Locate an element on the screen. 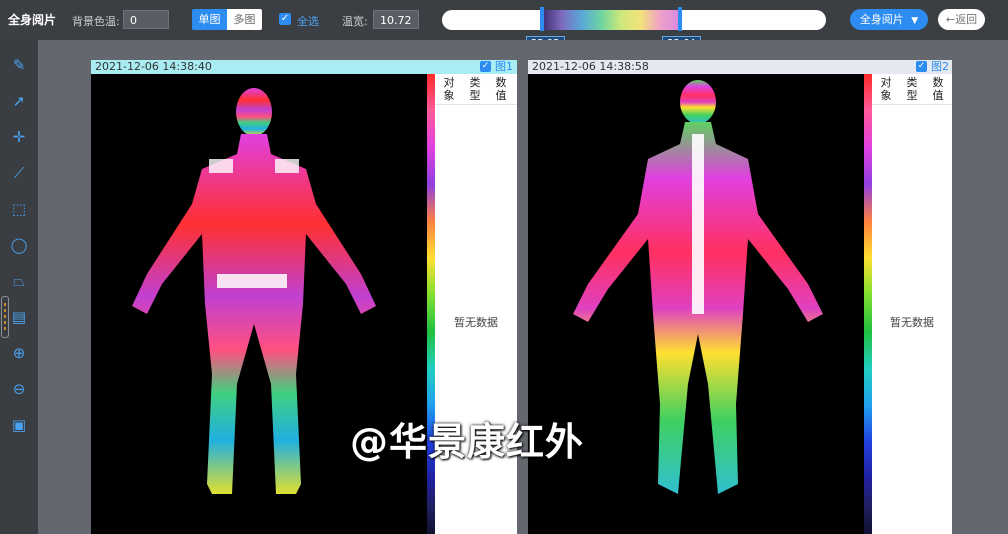 The image size is (1008, 534). polygon-icon: ⏢ is located at coordinates (19, 281).